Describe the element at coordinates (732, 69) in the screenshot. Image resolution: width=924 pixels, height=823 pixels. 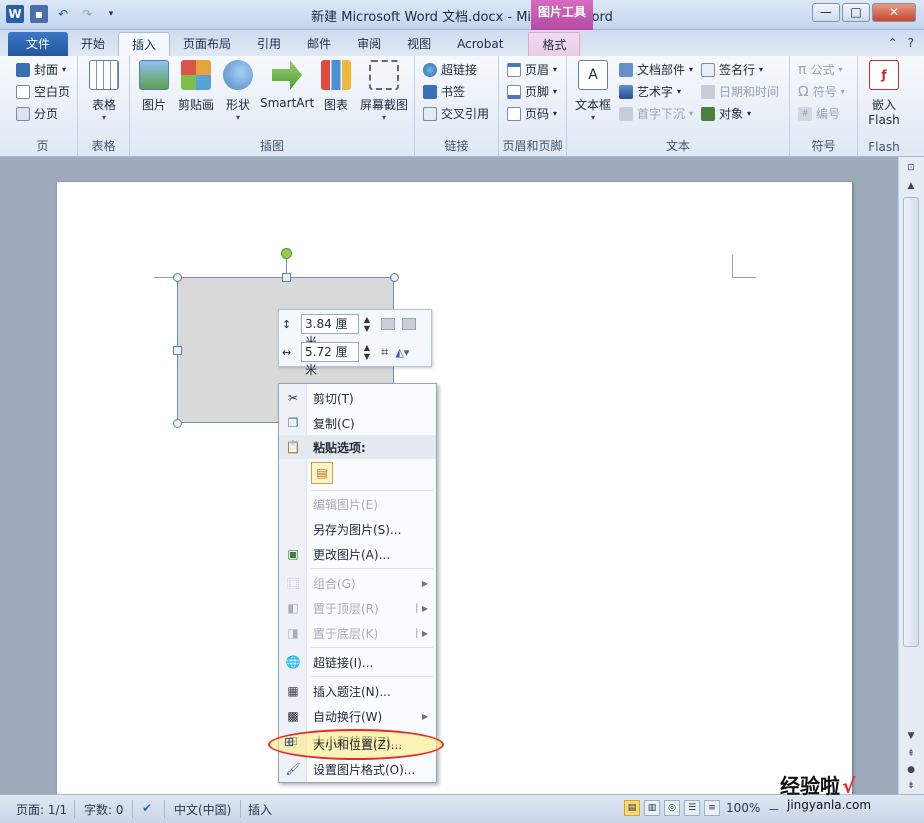
I see `signature-line-button: 签名行 ▾` at that location.